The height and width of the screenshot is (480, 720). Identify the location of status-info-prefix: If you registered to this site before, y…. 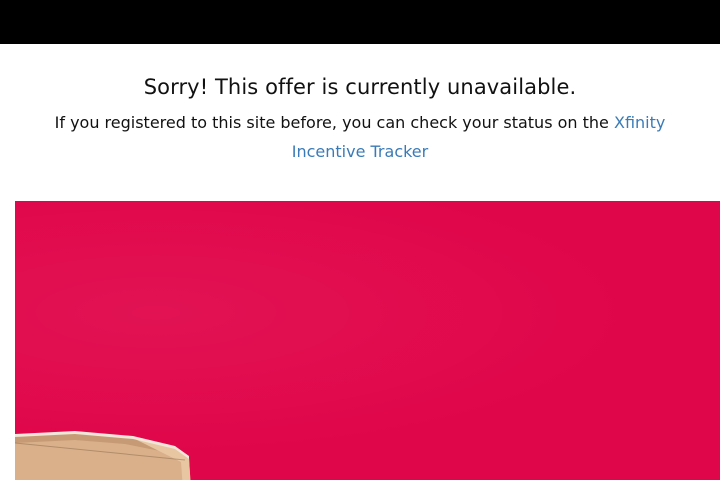
(334, 122).